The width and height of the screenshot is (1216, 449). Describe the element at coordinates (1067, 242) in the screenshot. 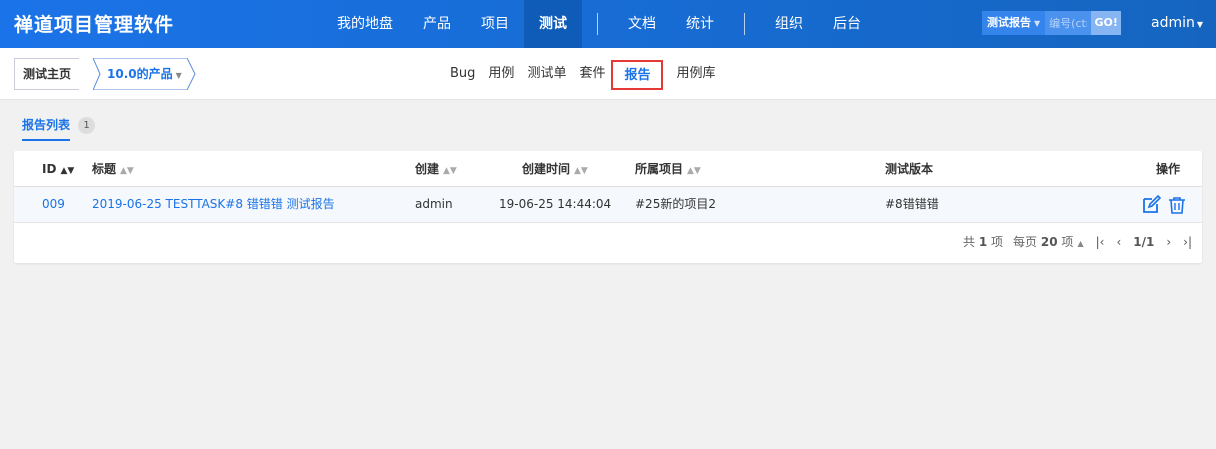

I see `pager-per-page-suffix: 项` at that location.